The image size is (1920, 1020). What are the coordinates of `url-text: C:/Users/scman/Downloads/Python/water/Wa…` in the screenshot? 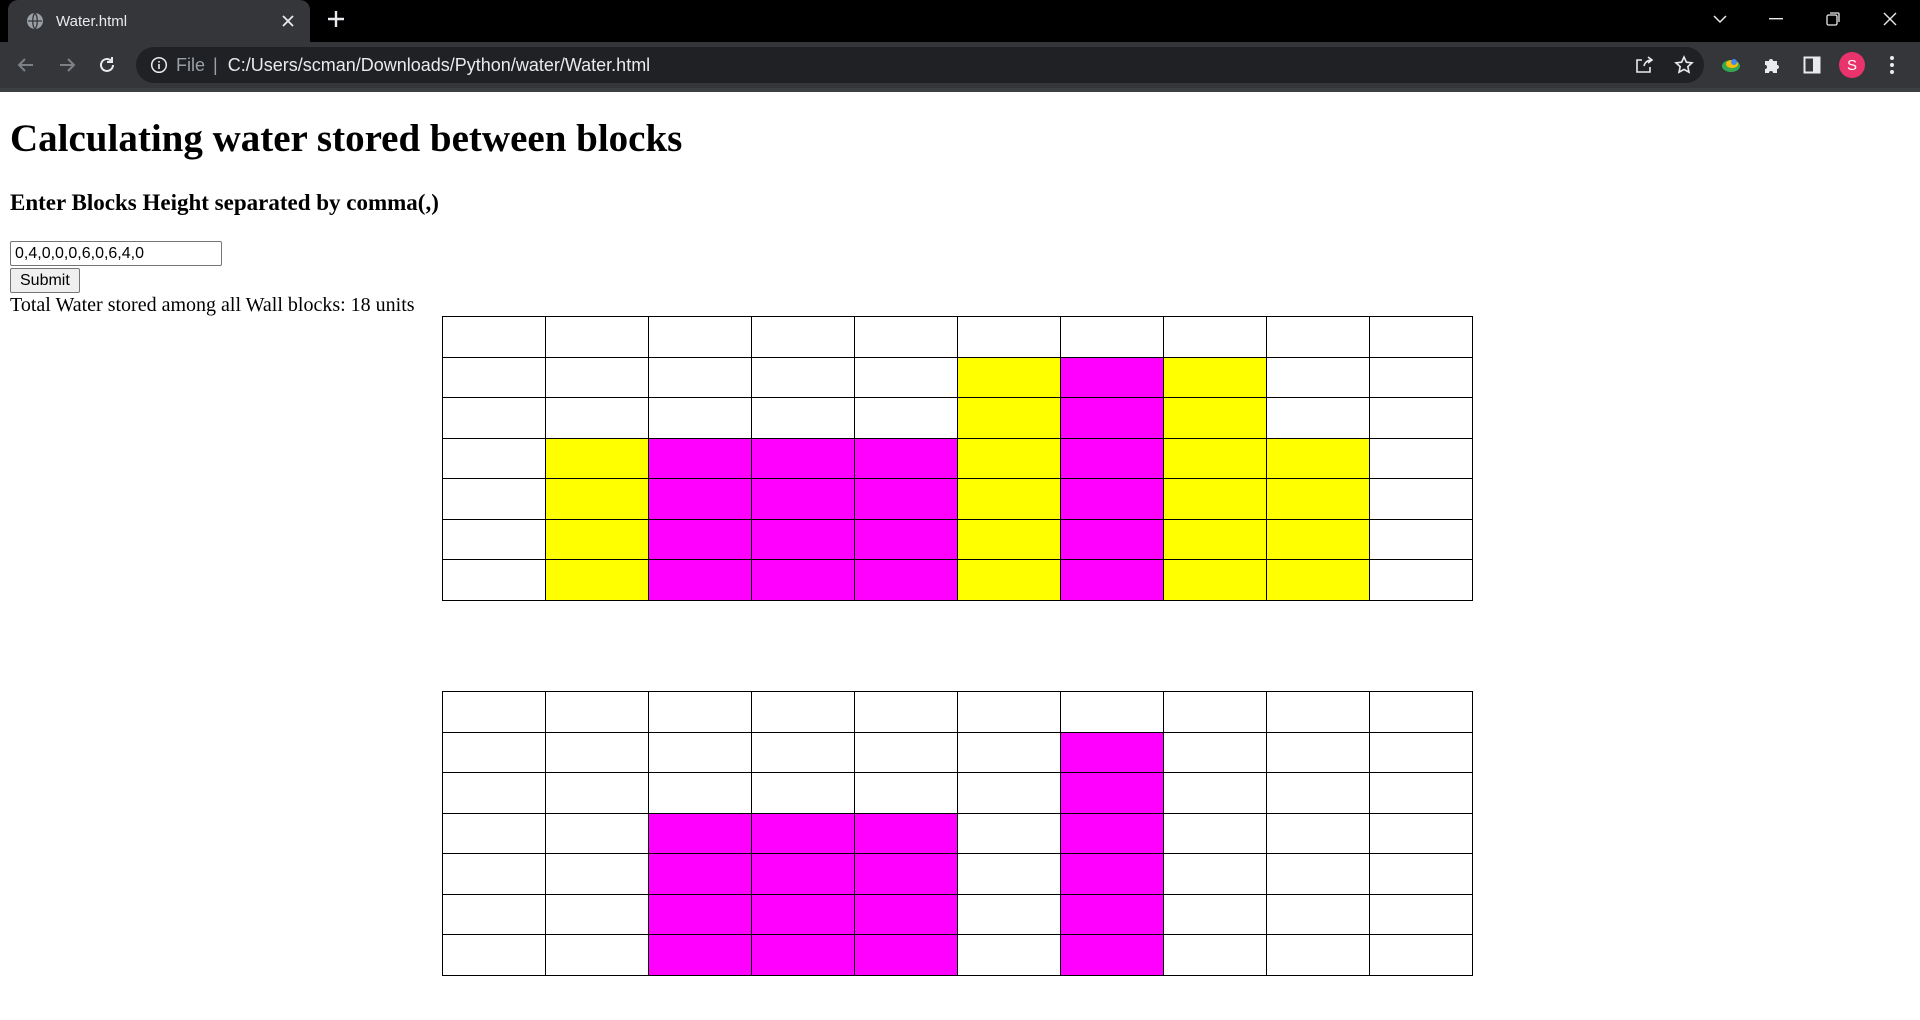 It's located at (439, 65).